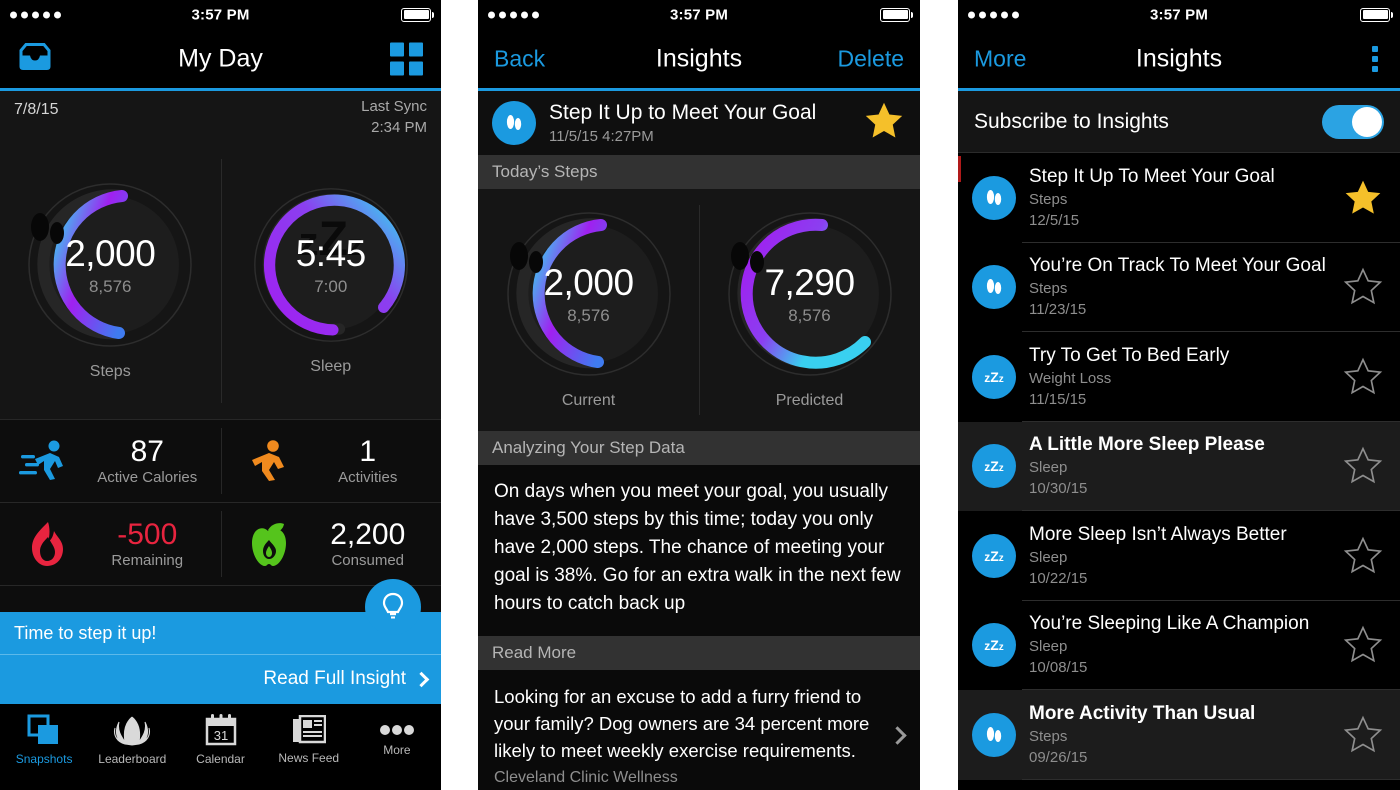 The image size is (1400, 790). I want to click on ring-label: Current, so click(588, 400).